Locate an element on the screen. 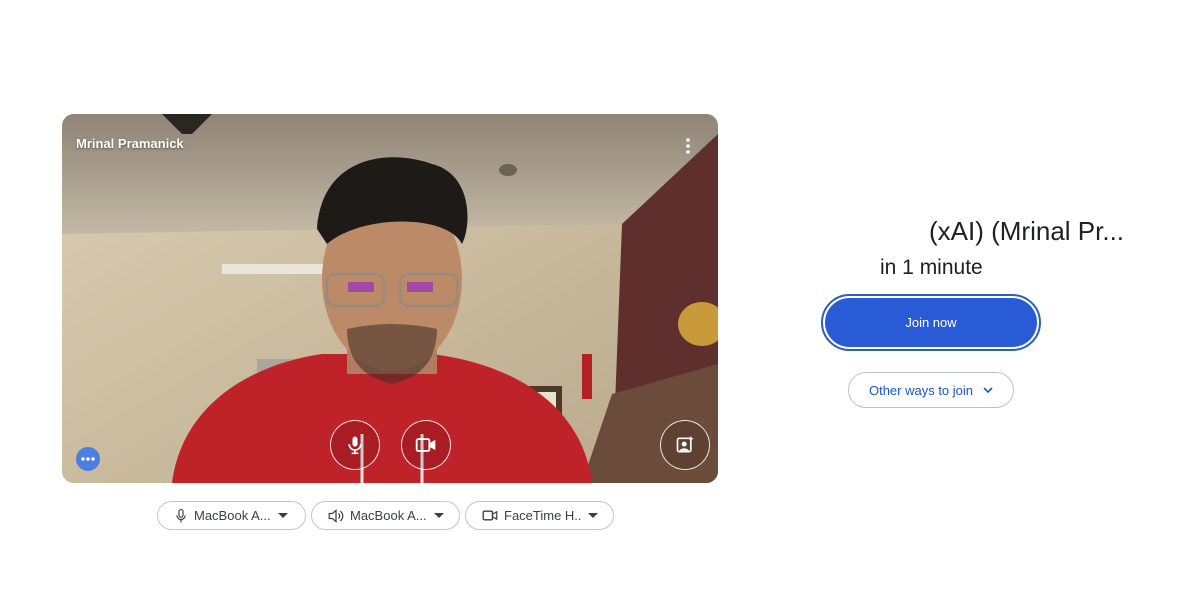 The image size is (1200, 605). more-vert-icon is located at coordinates (688, 146).